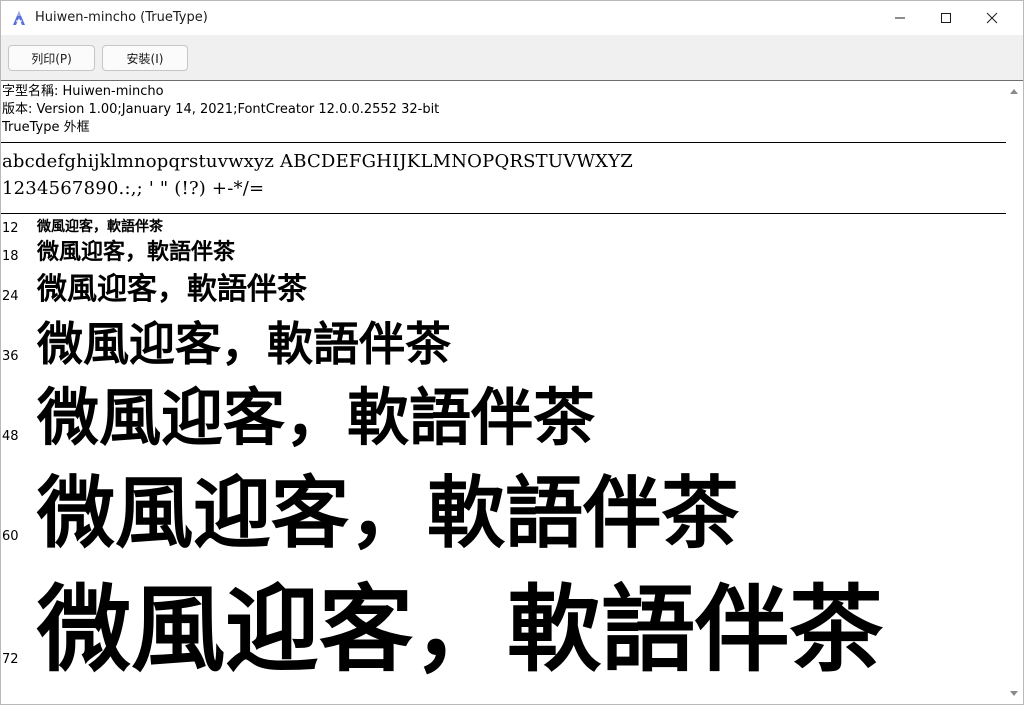 This screenshot has height=705, width=1024. I want to click on sample-size-48: 微風迎客，軟語伴茶, so click(316, 417).